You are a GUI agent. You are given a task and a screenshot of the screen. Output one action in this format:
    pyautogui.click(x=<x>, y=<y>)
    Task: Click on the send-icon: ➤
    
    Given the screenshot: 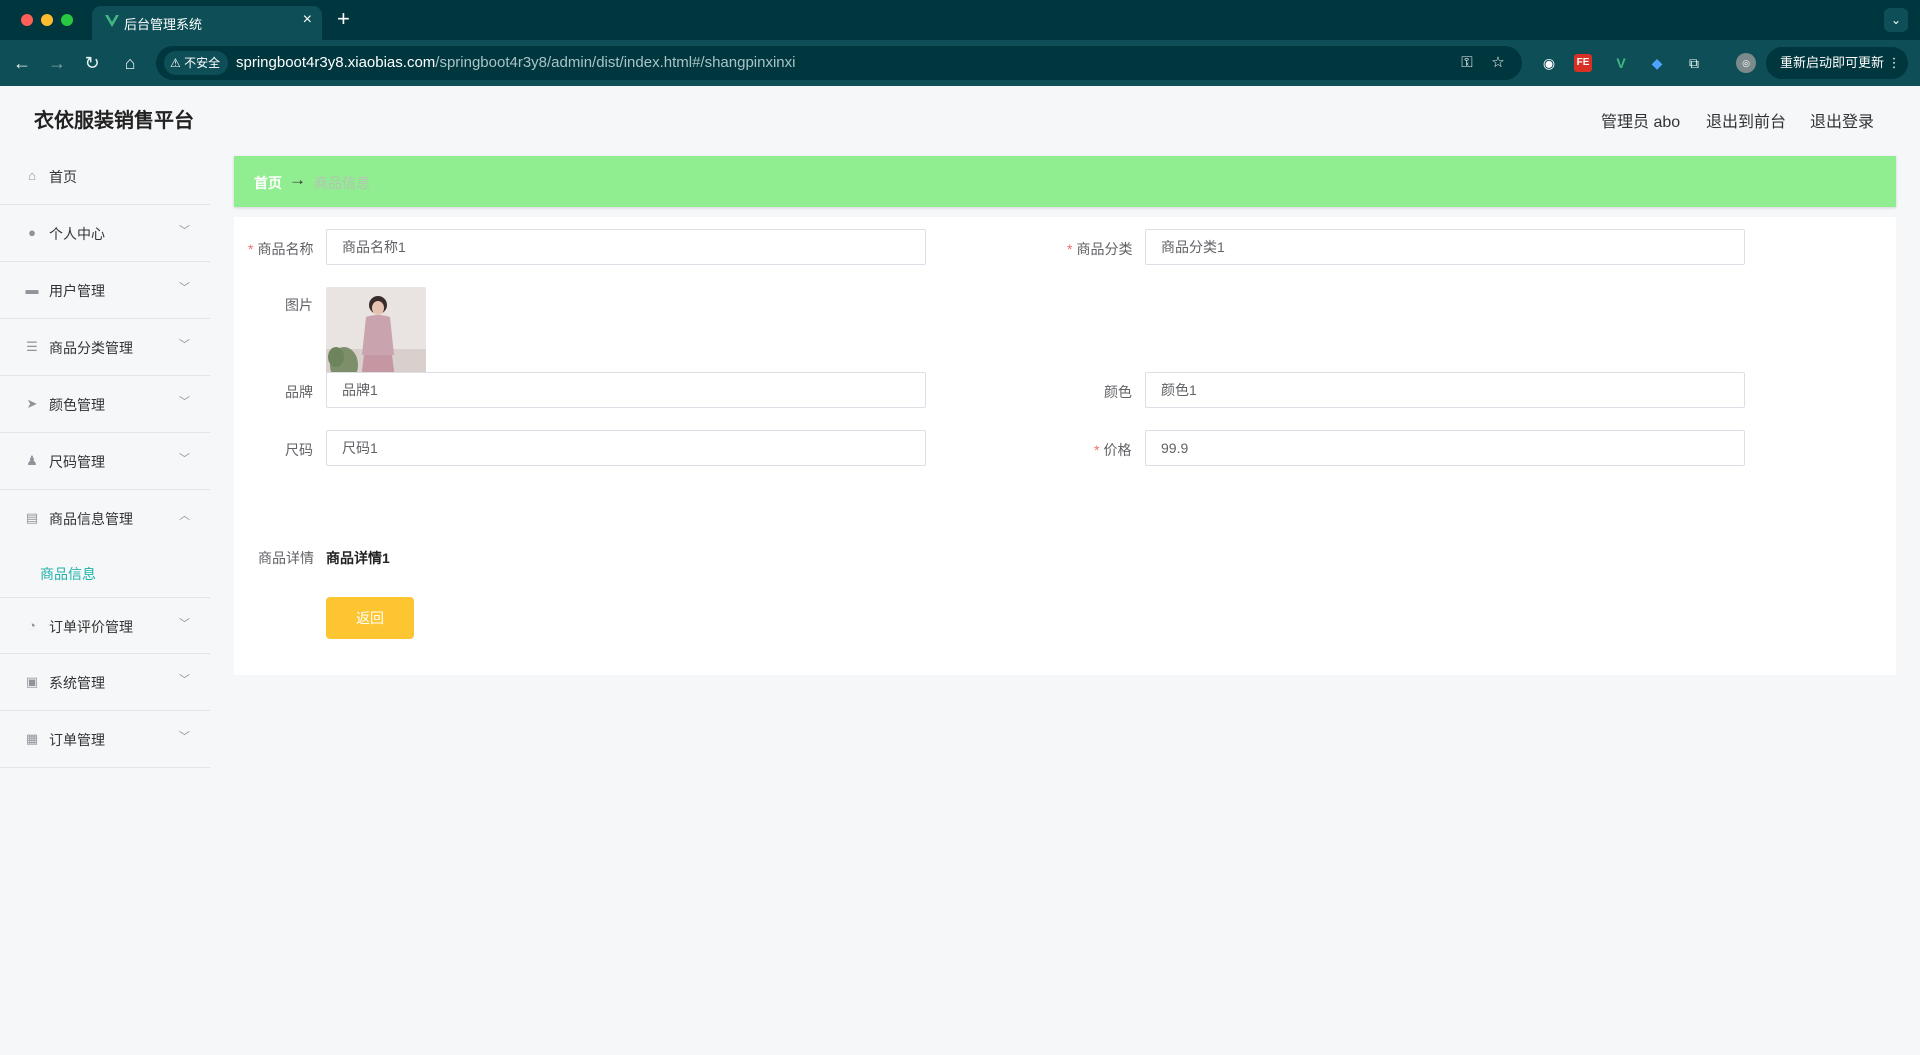 What is the action you would take?
    pyautogui.click(x=32, y=403)
    